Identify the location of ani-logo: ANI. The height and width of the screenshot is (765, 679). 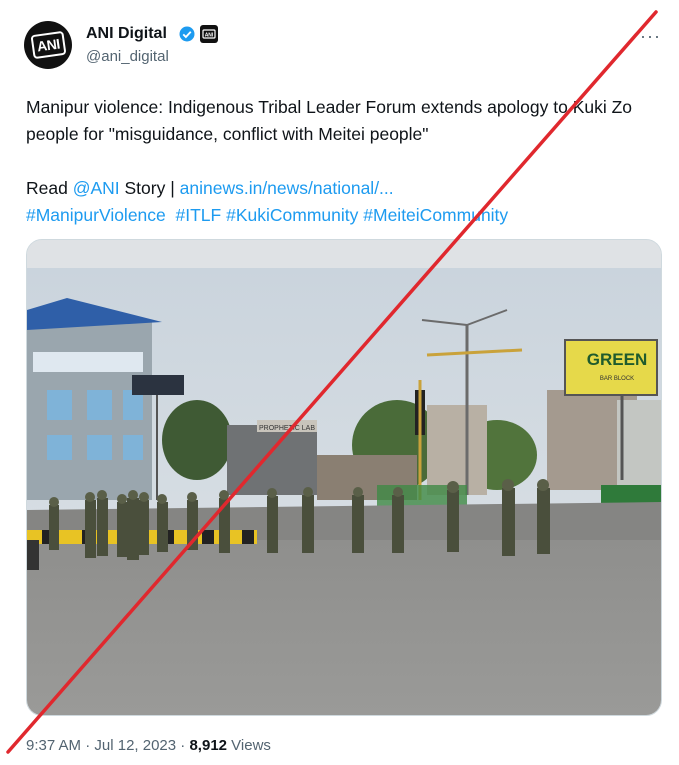
(48, 45).